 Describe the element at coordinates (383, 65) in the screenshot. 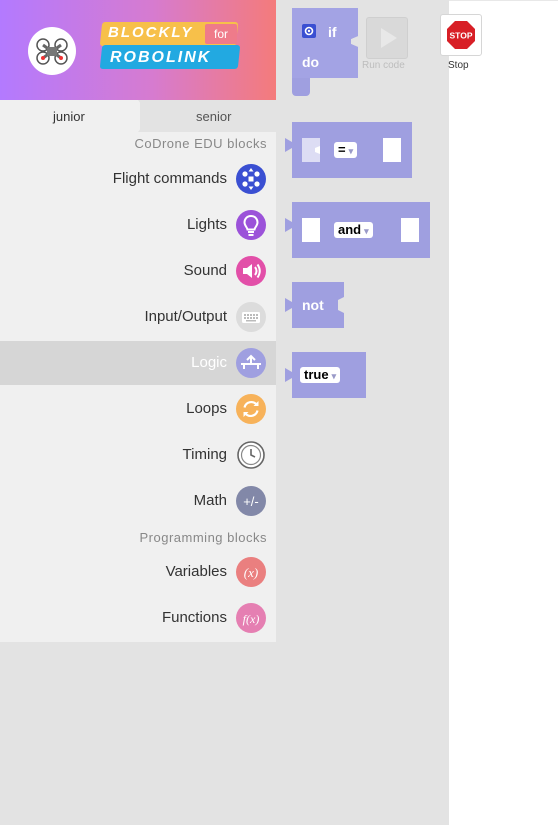

I see `run-code-label: Run code` at that location.